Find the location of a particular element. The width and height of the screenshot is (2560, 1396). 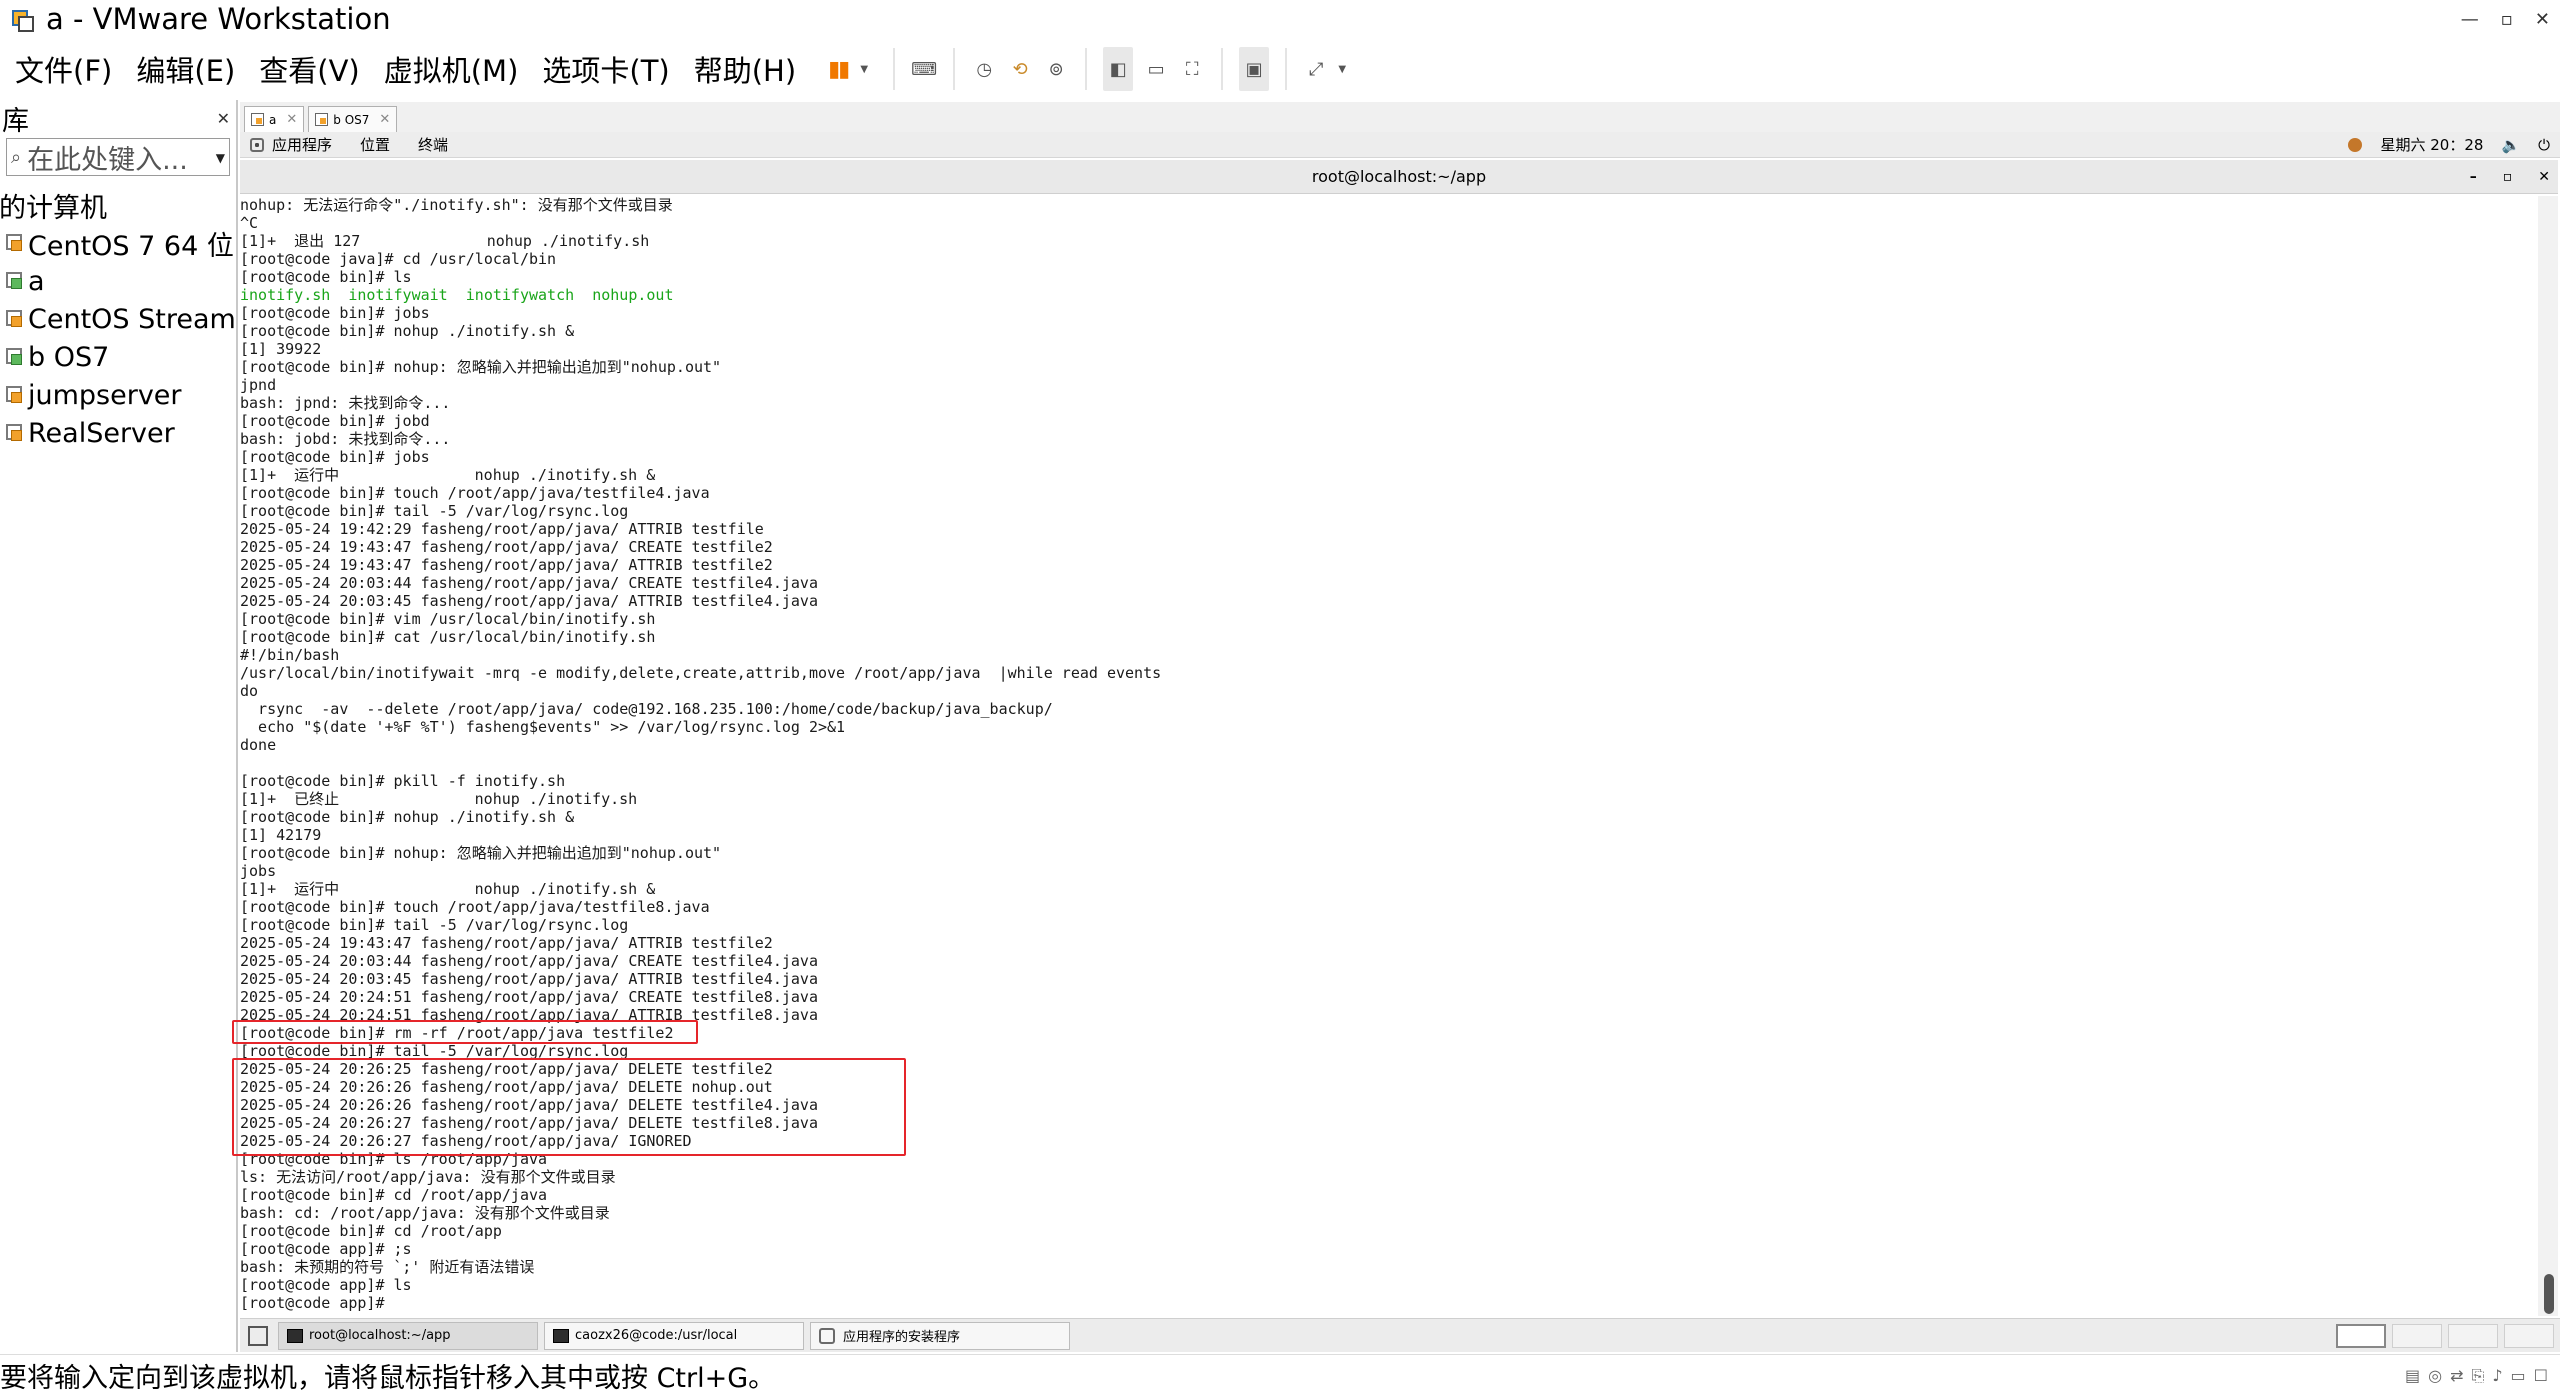

hard-disk-icon: ▤ is located at coordinates (2412, 1376).